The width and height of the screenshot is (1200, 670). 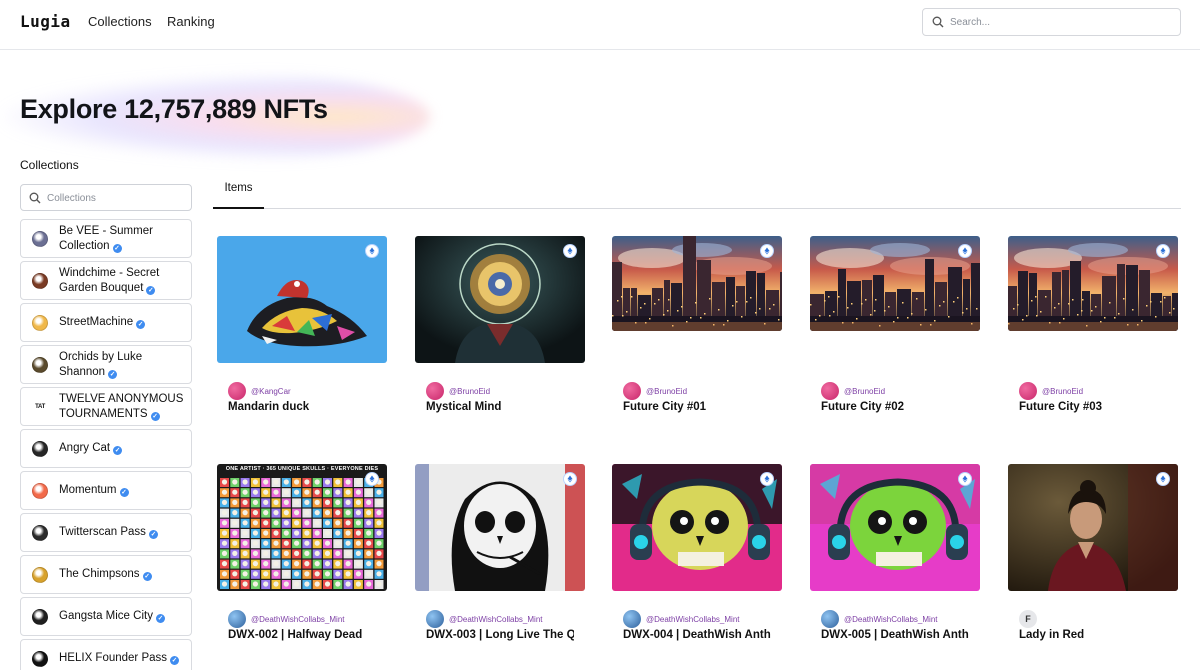 What do you see at coordinates (85, 448) in the screenshot?
I see `collection-label: Angry Cat` at bounding box center [85, 448].